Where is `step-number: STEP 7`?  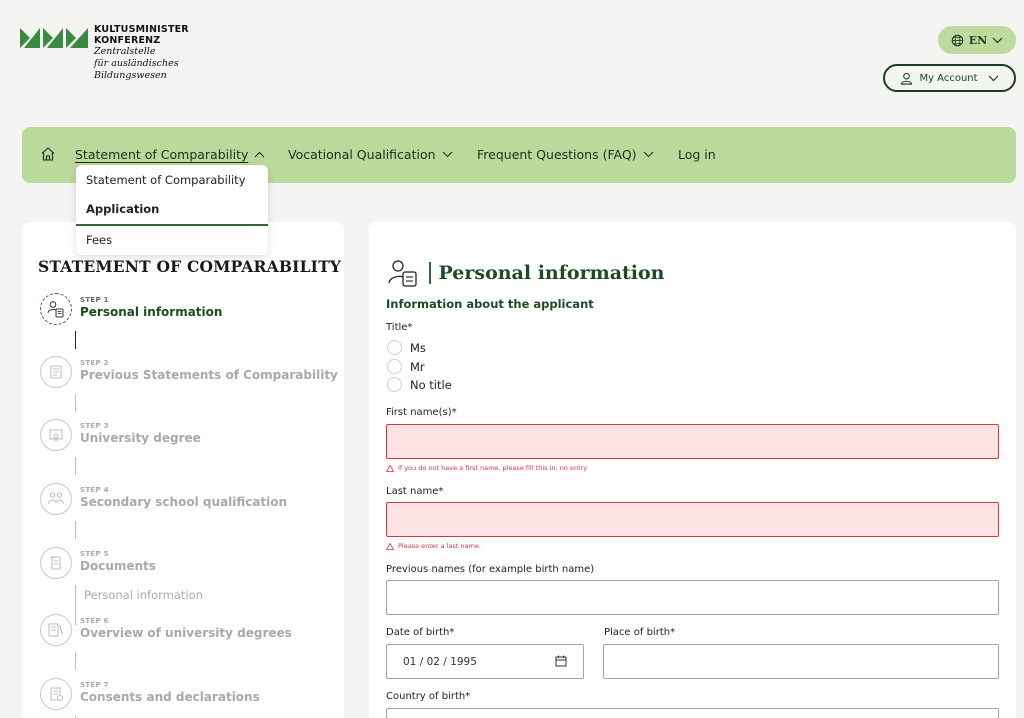
step-number: STEP 7 is located at coordinates (94, 685).